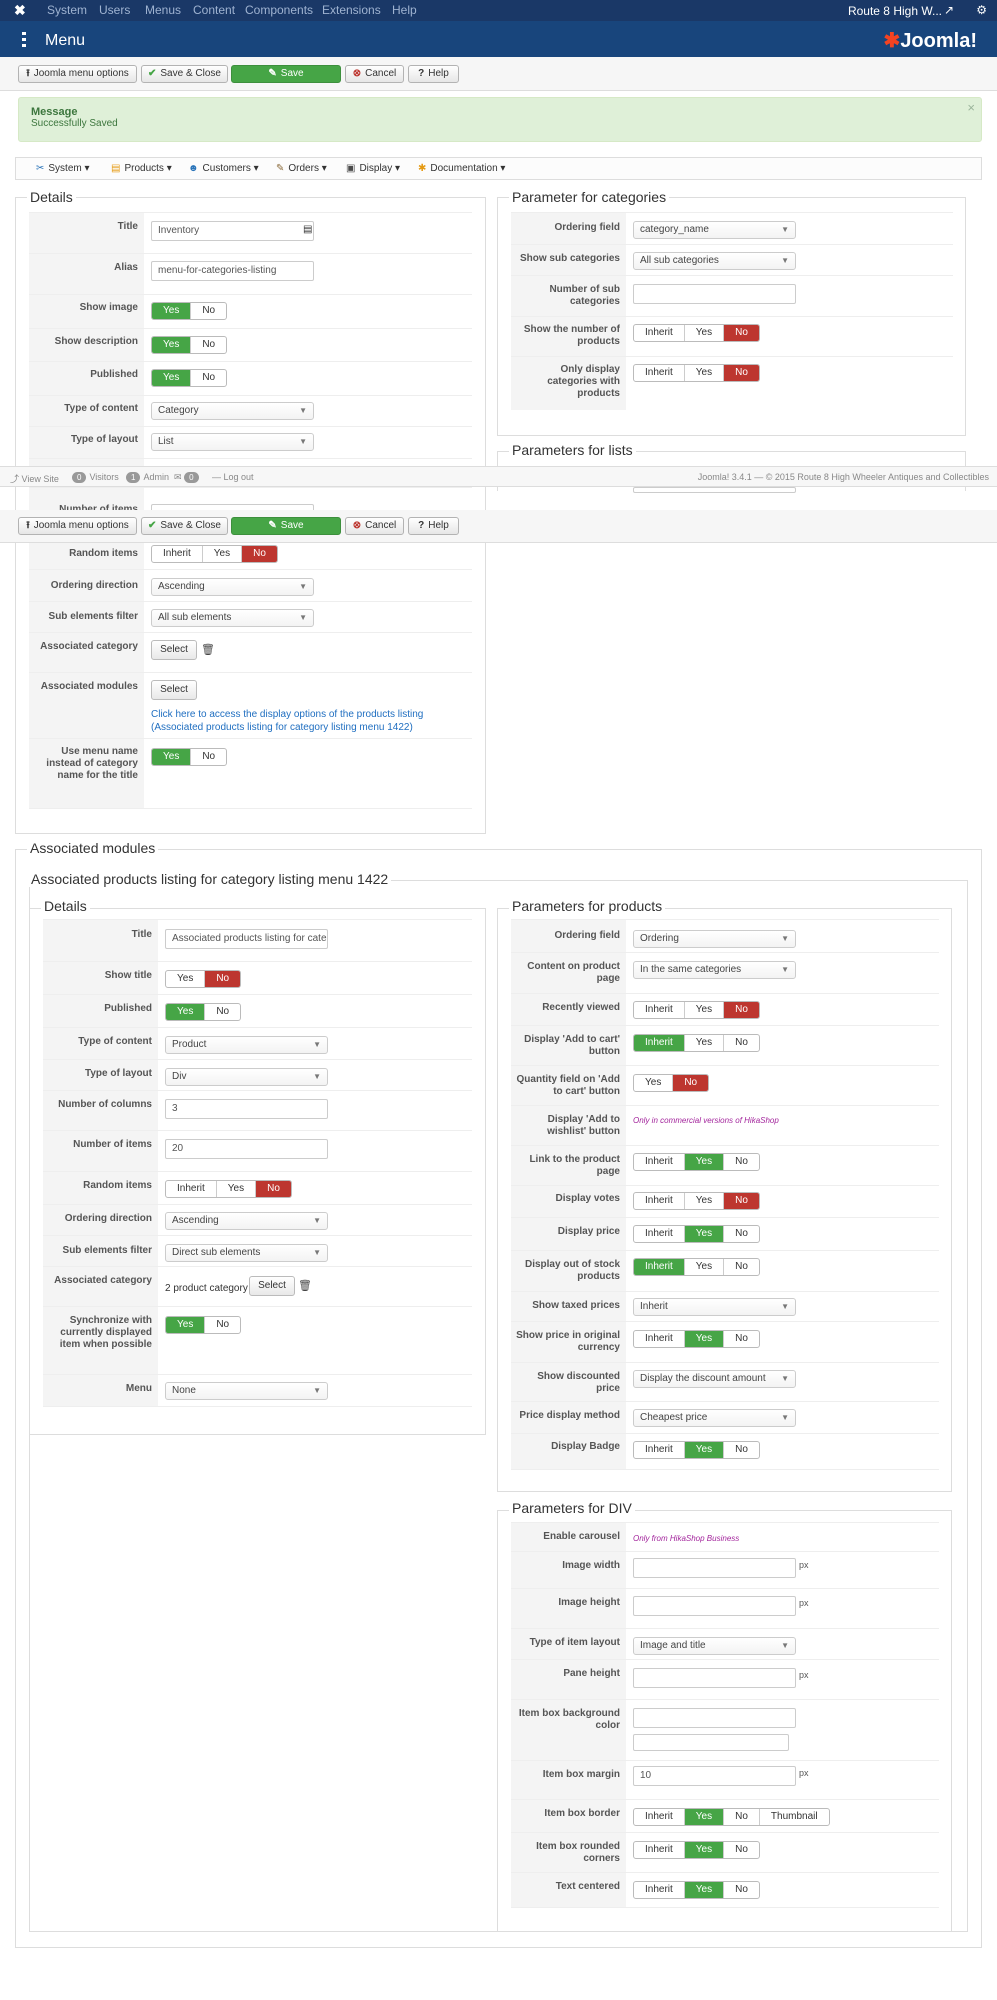 This screenshot has height=2000, width=997. I want to click on display-price-toggle: Inherit Yes No, so click(696, 1234).